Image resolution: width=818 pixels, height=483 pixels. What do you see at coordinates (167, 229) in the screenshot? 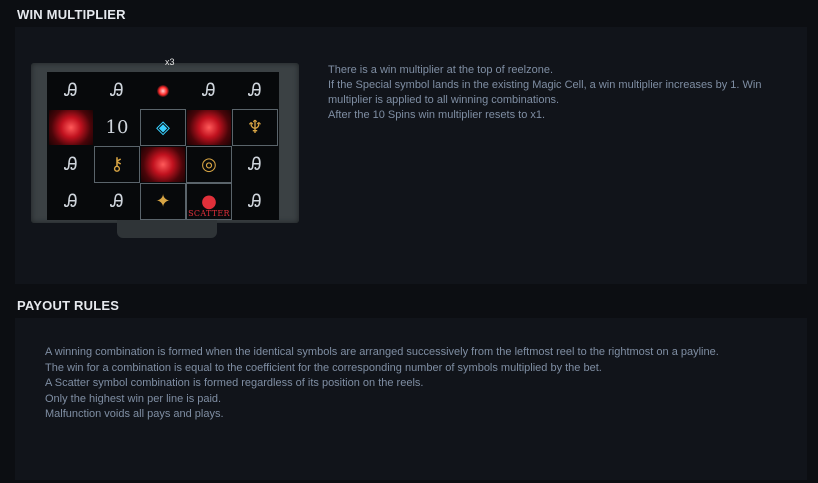
I see `reel-frame-base` at bounding box center [167, 229].